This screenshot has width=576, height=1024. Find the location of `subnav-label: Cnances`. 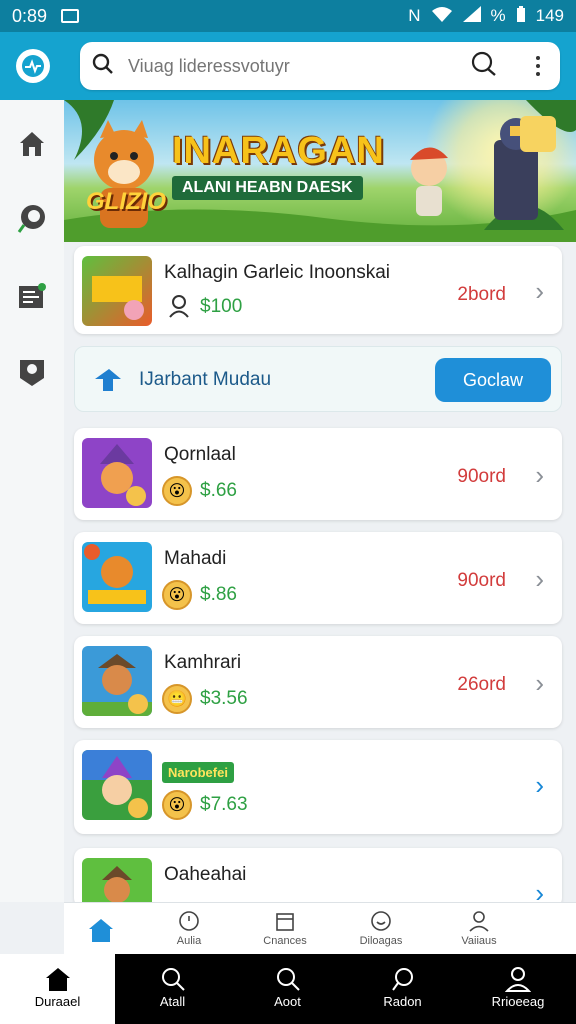

subnav-label: Cnances is located at coordinates (285, 941).